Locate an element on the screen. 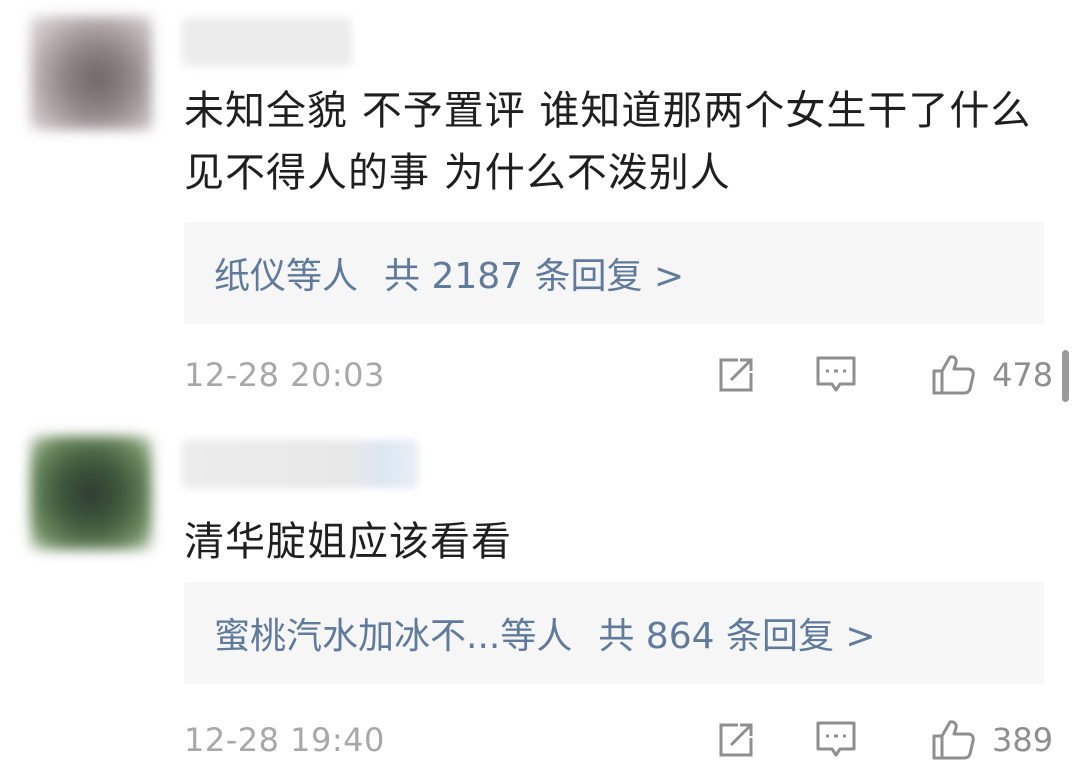 The image size is (1080, 768). replies-link: 蜜桃汽水加冰不...等人 共 864 条回复 > is located at coordinates (614, 633).